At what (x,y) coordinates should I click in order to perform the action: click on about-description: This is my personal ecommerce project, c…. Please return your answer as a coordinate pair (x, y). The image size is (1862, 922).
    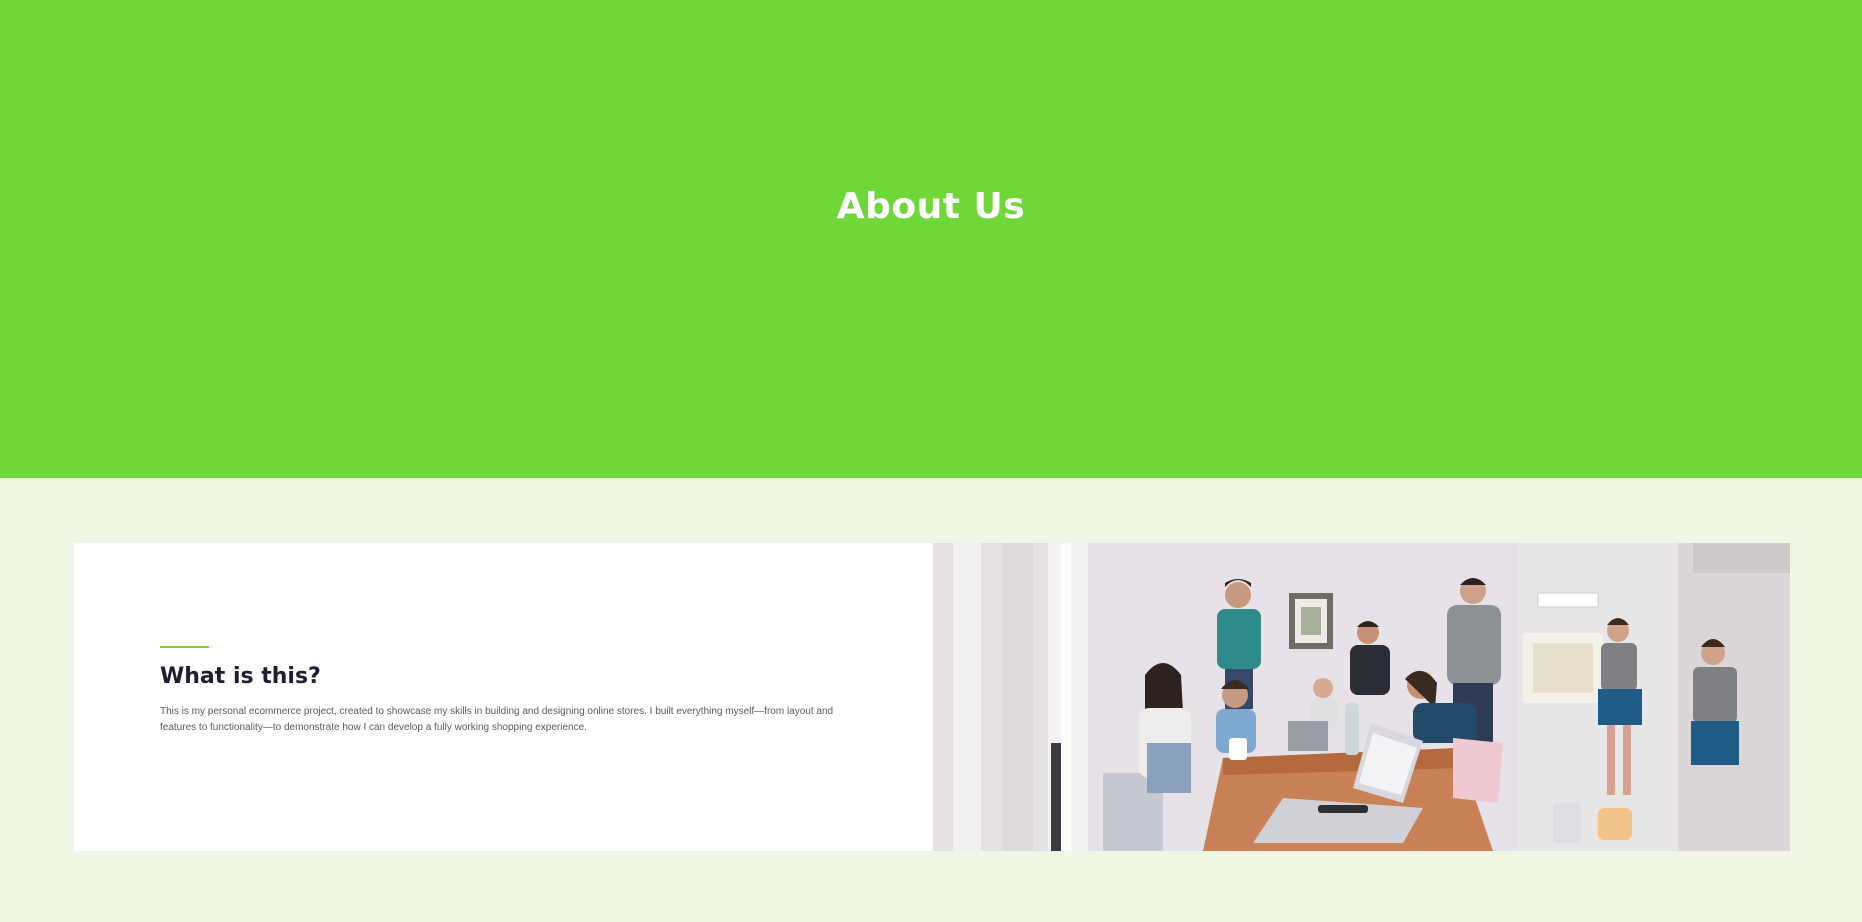
    Looking at the image, I should click on (497, 719).